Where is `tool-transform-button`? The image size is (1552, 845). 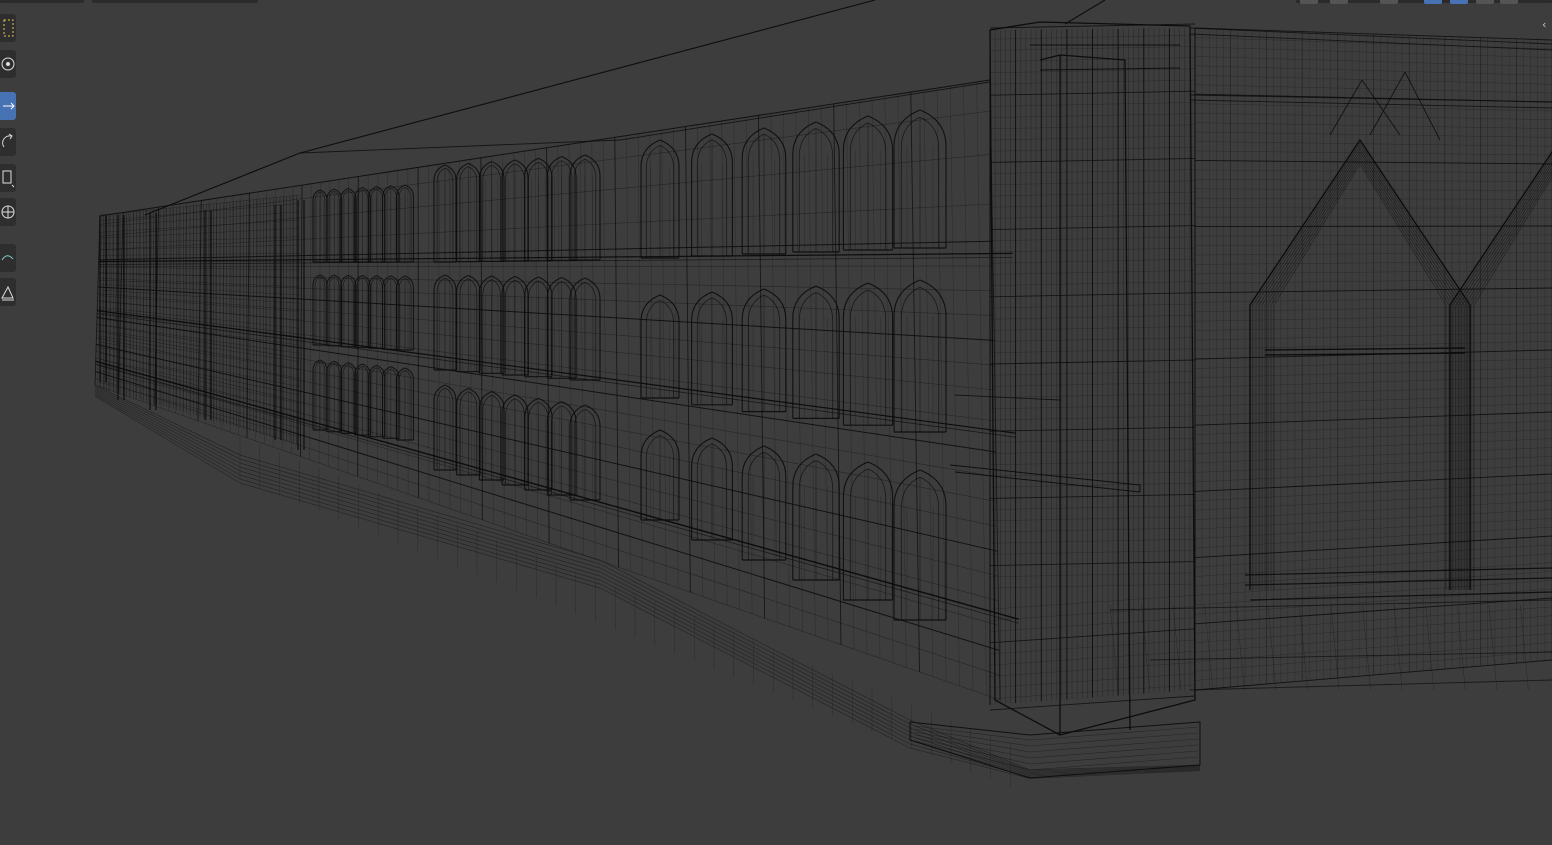 tool-transform-button is located at coordinates (8, 212).